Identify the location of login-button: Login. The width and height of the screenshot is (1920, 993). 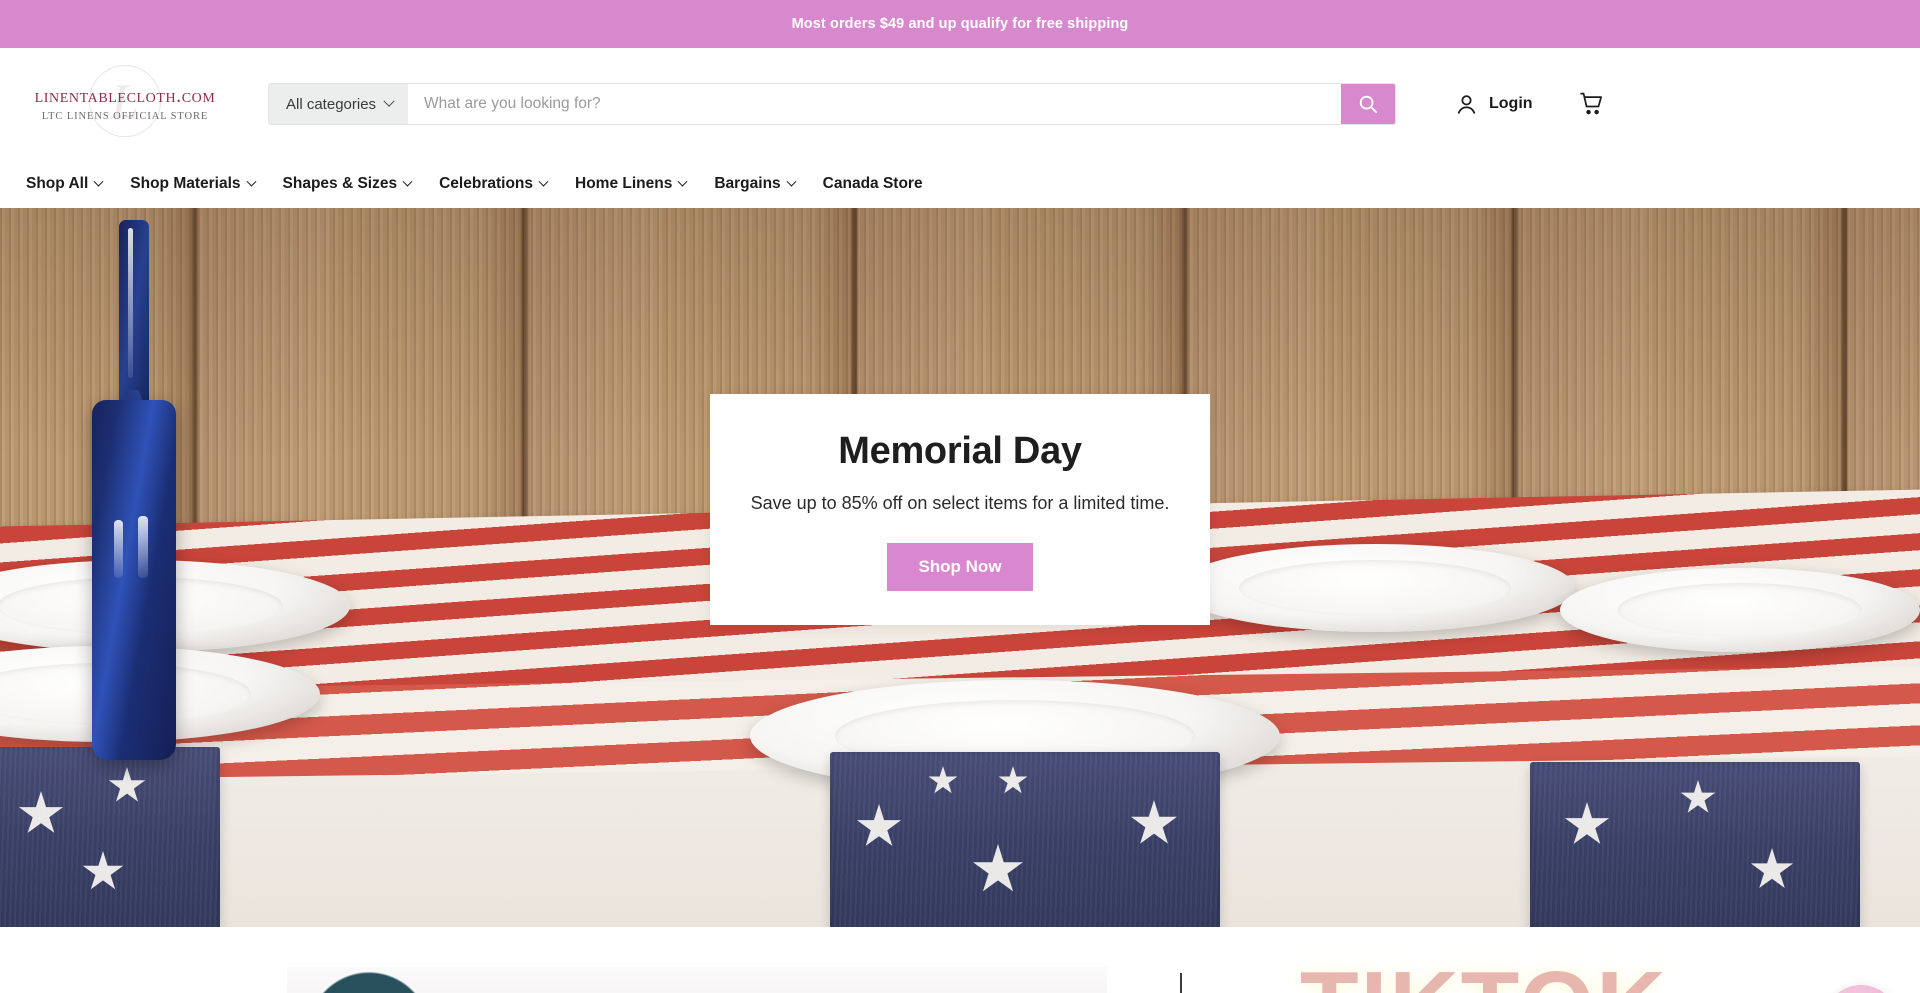
(1493, 104).